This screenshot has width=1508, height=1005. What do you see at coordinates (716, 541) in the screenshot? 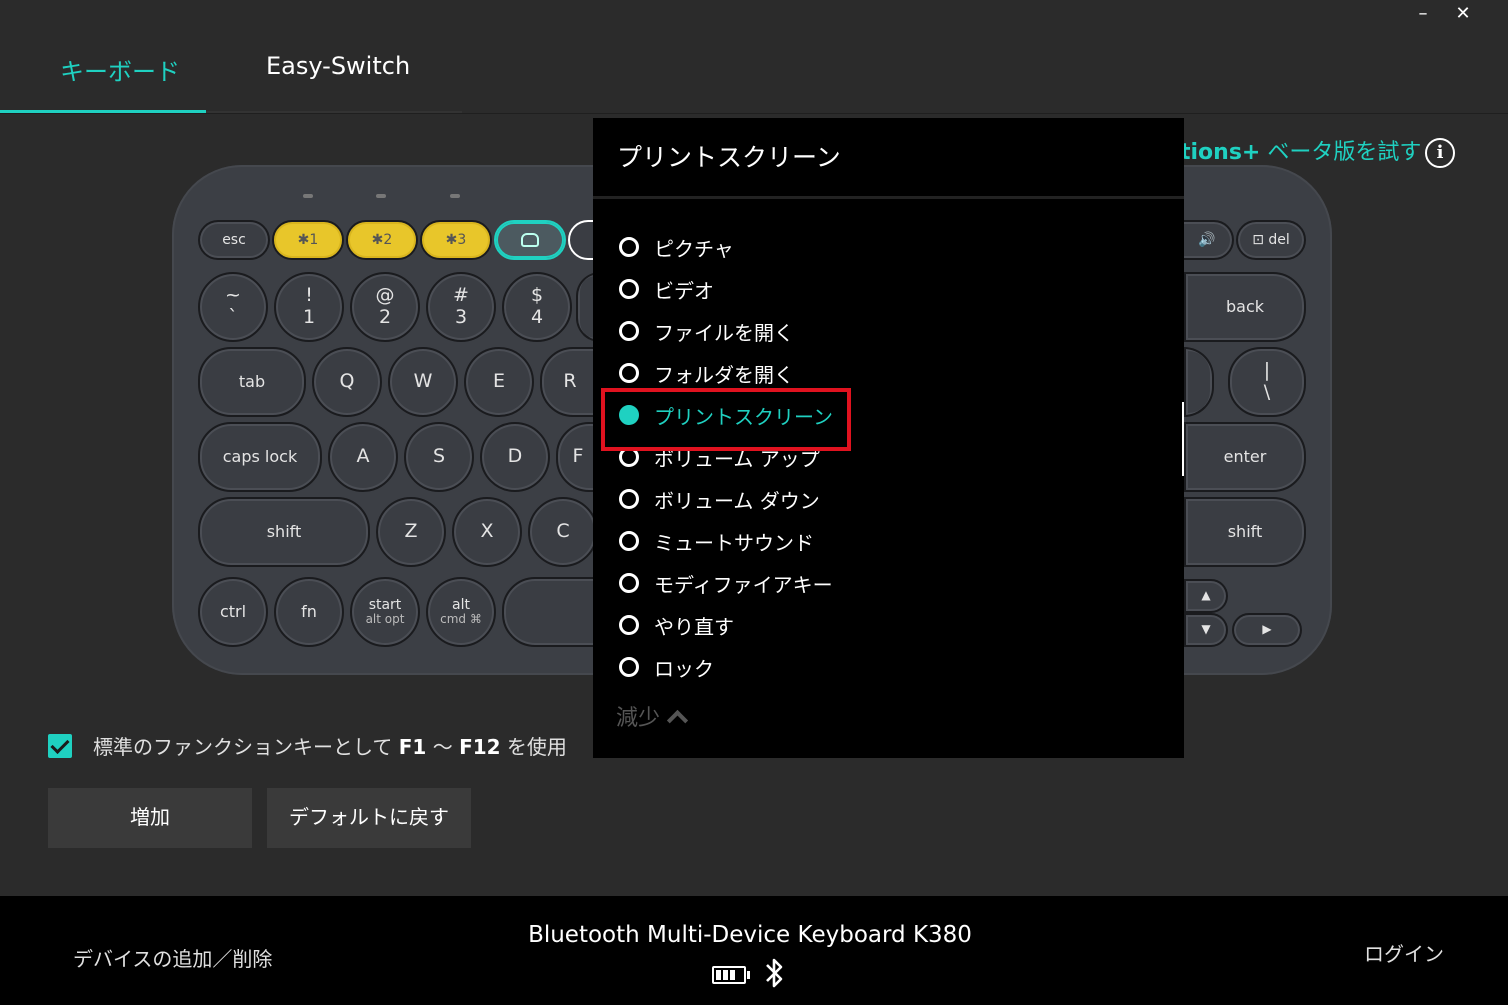
I see `list-item-mute: ミュートサウンド` at bounding box center [716, 541].